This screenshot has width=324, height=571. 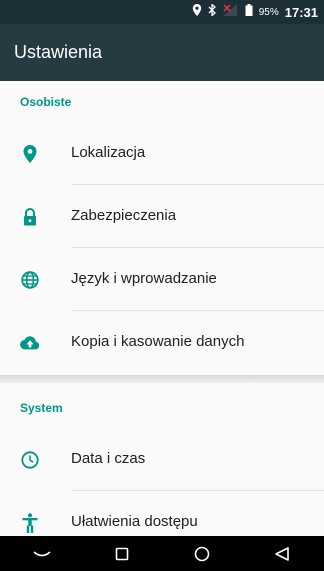 I want to click on back-button, so click(x=282, y=554).